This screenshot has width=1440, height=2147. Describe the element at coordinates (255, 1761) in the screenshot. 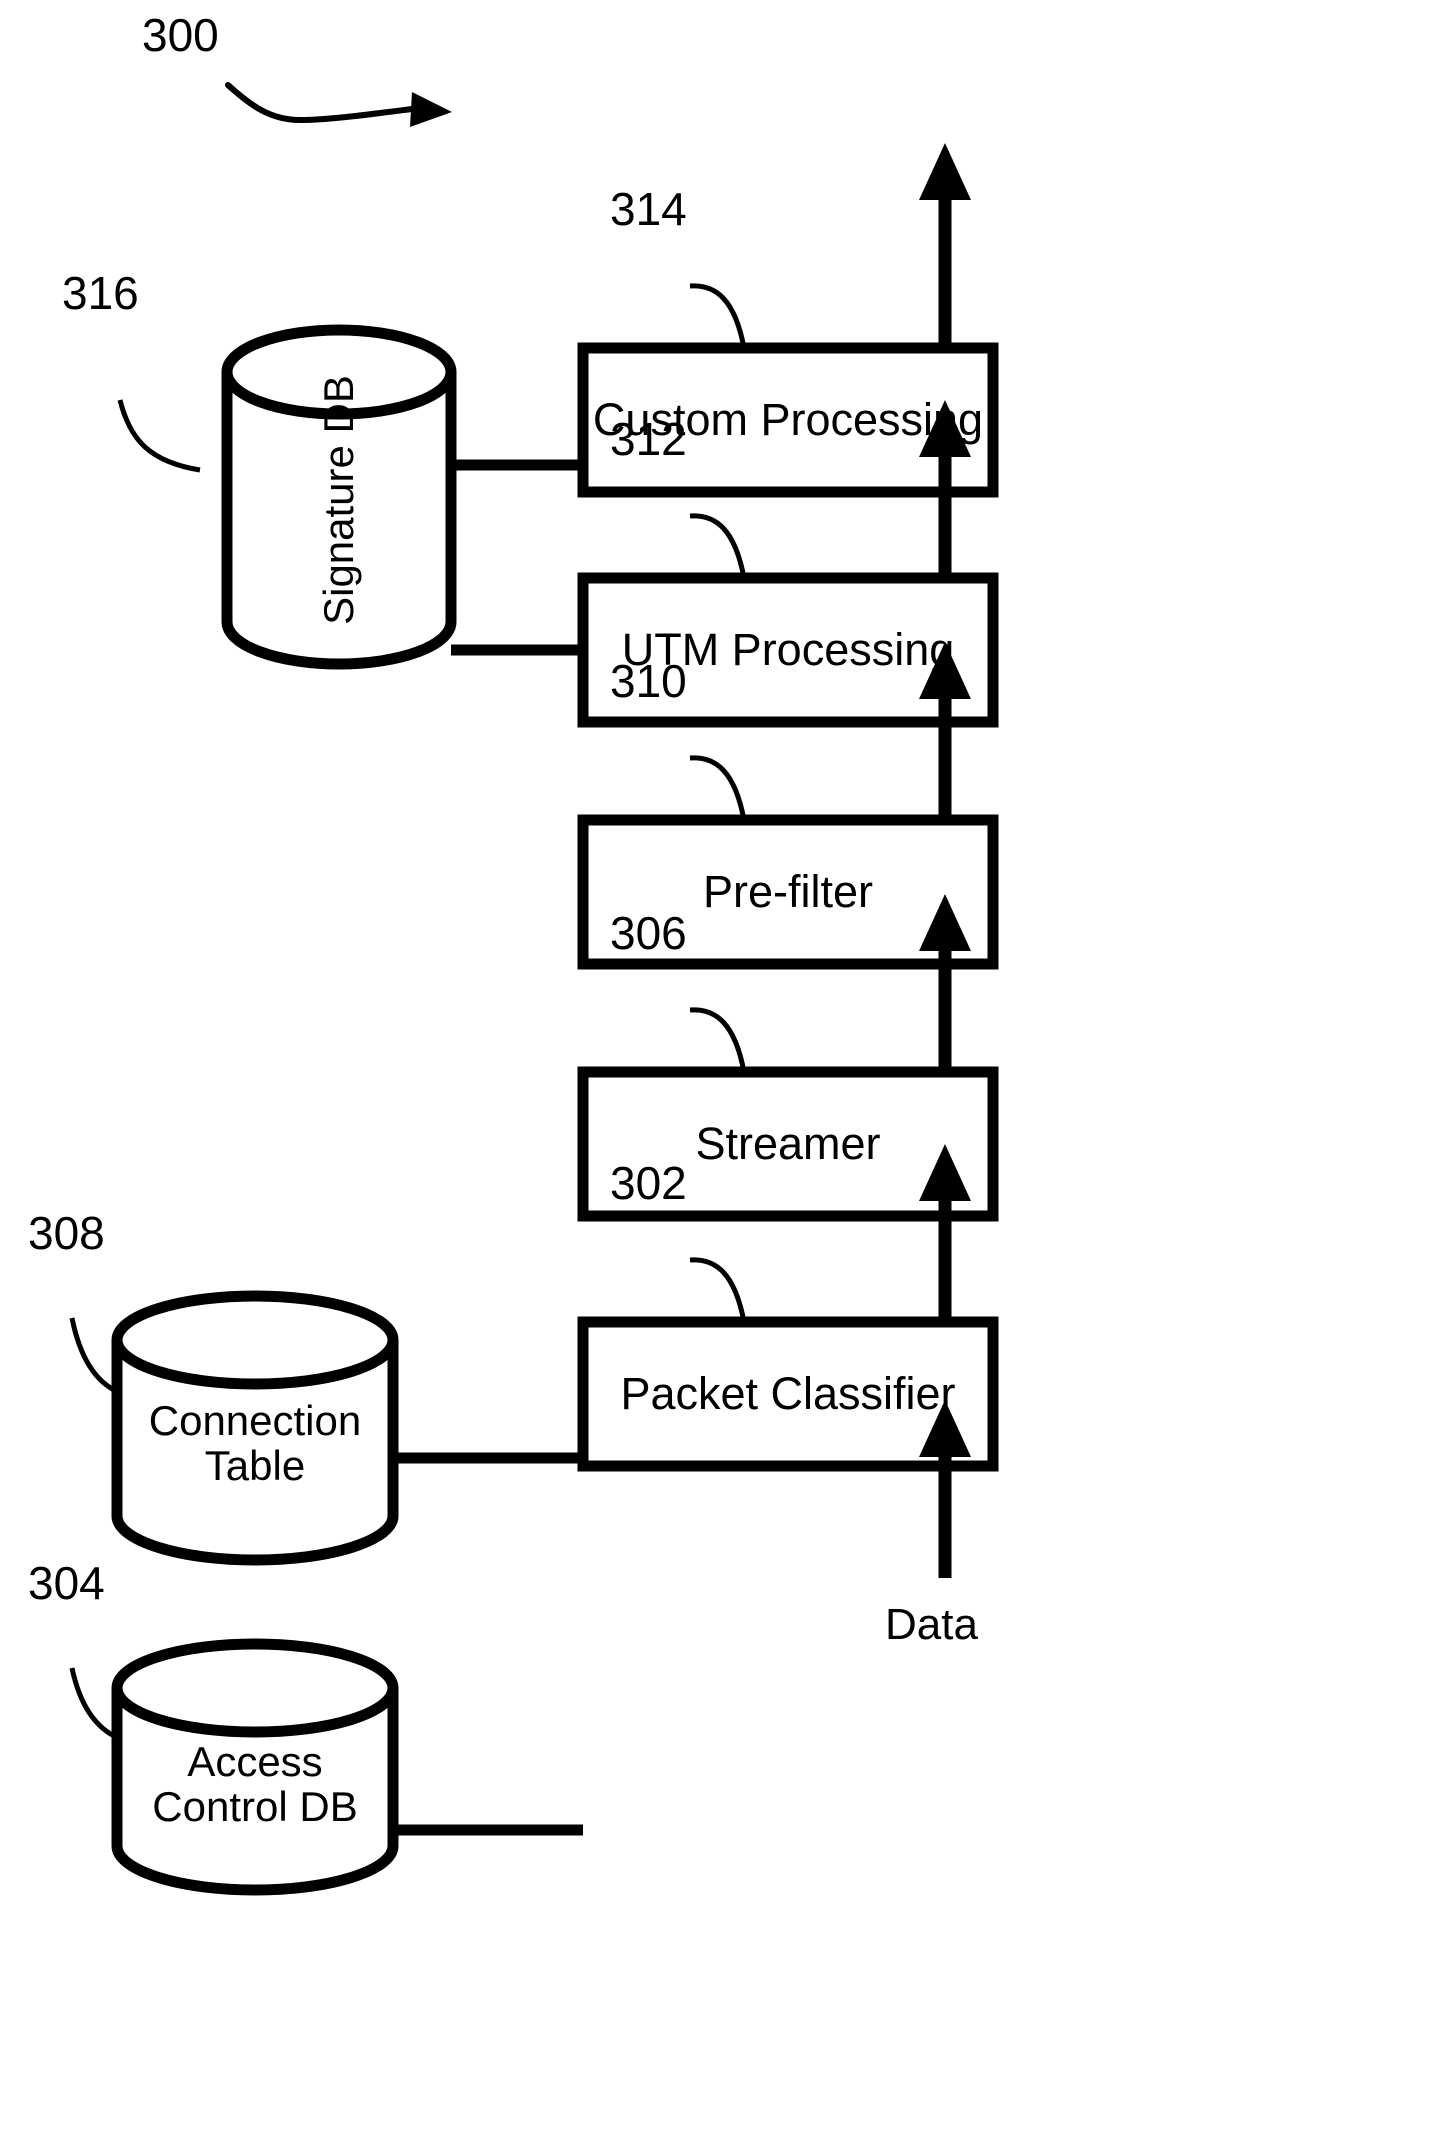

I see `label-access-control-db-line1: Access` at that location.